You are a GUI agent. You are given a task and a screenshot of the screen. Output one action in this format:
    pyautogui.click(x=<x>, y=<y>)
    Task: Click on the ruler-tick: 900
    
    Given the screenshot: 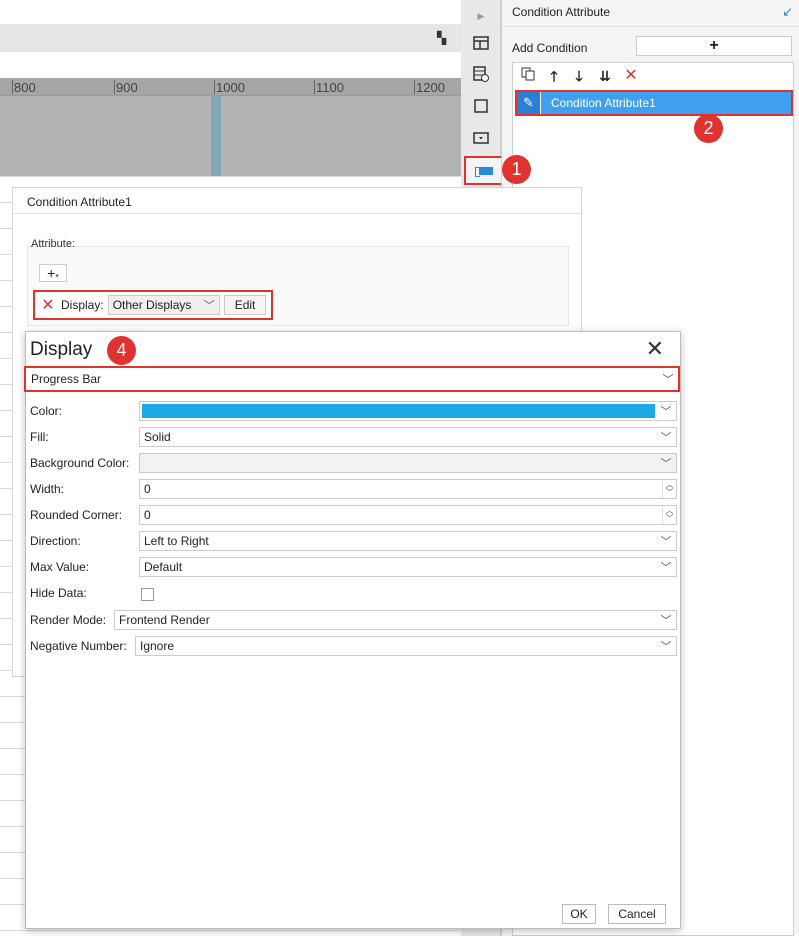 What is the action you would take?
    pyautogui.click(x=126, y=87)
    